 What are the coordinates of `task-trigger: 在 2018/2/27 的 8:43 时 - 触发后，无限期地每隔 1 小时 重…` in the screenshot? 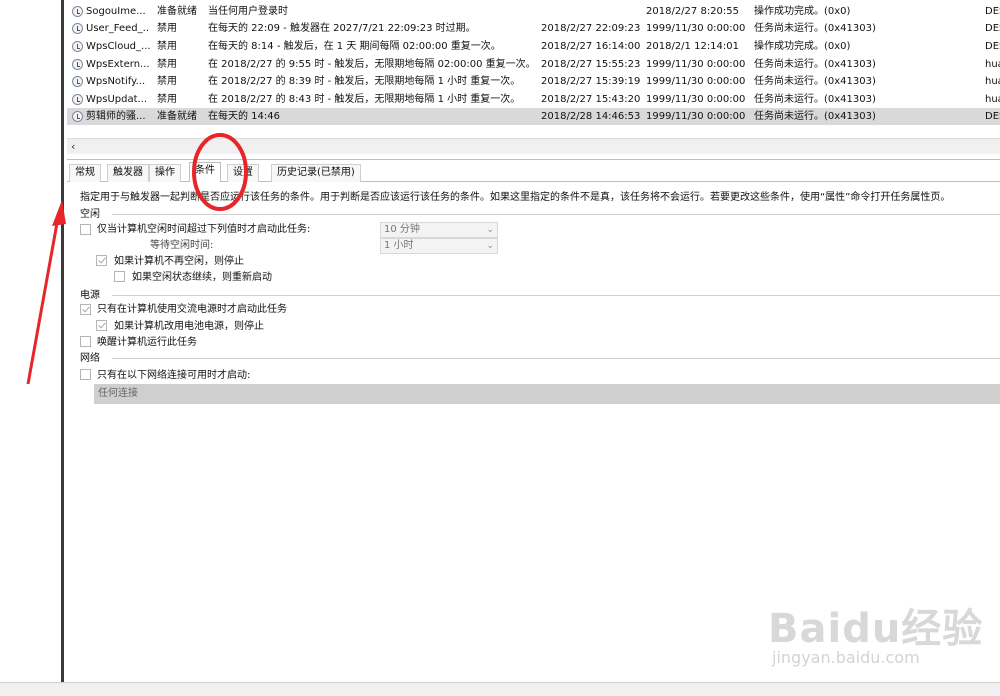 It's located at (364, 99).